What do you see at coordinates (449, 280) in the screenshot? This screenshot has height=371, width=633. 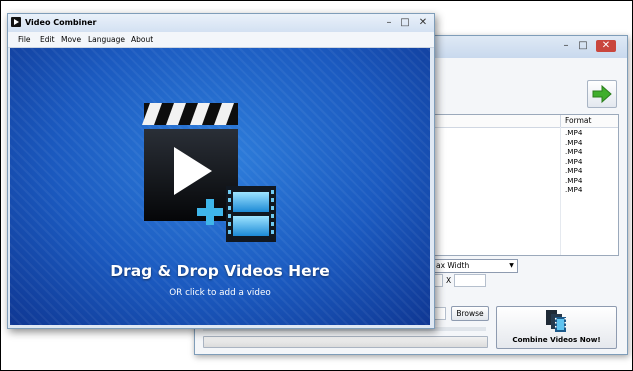 I see `dimension-separator: X` at bounding box center [449, 280].